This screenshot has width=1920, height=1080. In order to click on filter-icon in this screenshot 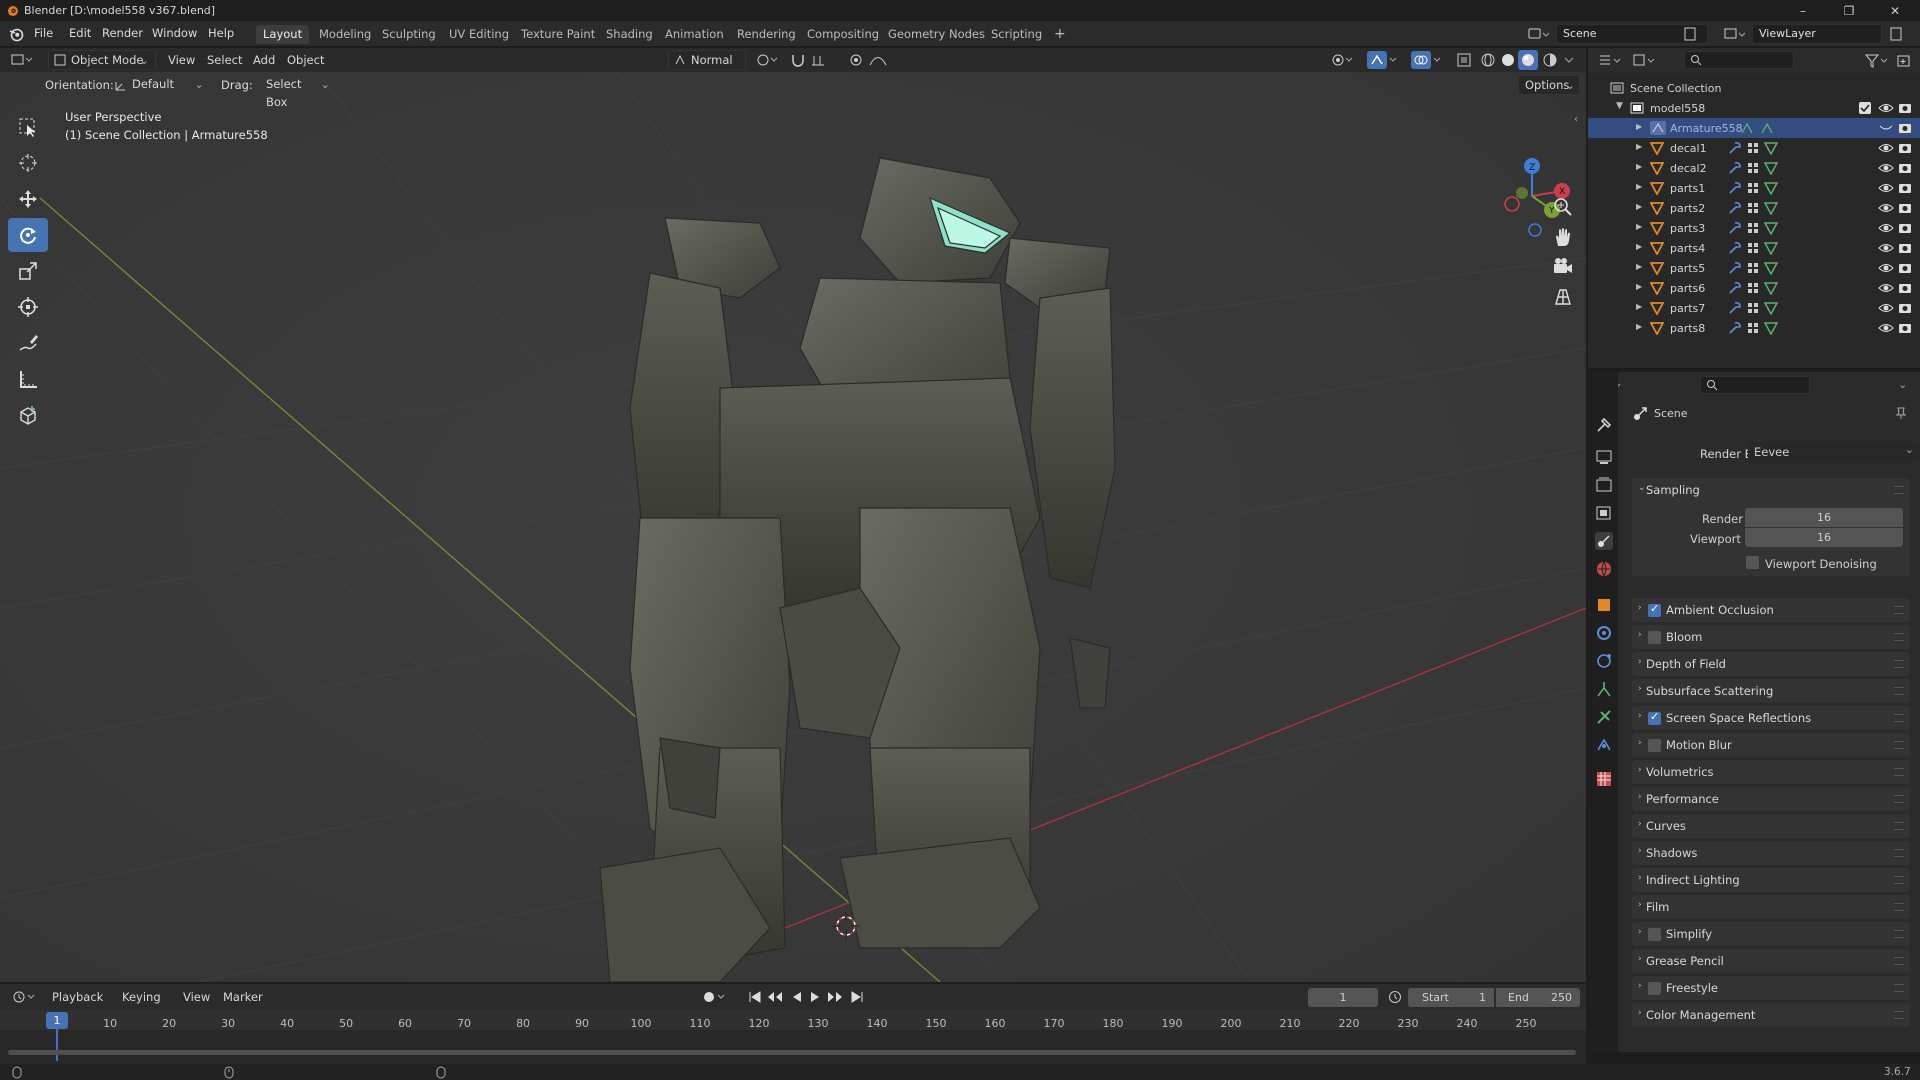, I will do `click(1876, 61)`.